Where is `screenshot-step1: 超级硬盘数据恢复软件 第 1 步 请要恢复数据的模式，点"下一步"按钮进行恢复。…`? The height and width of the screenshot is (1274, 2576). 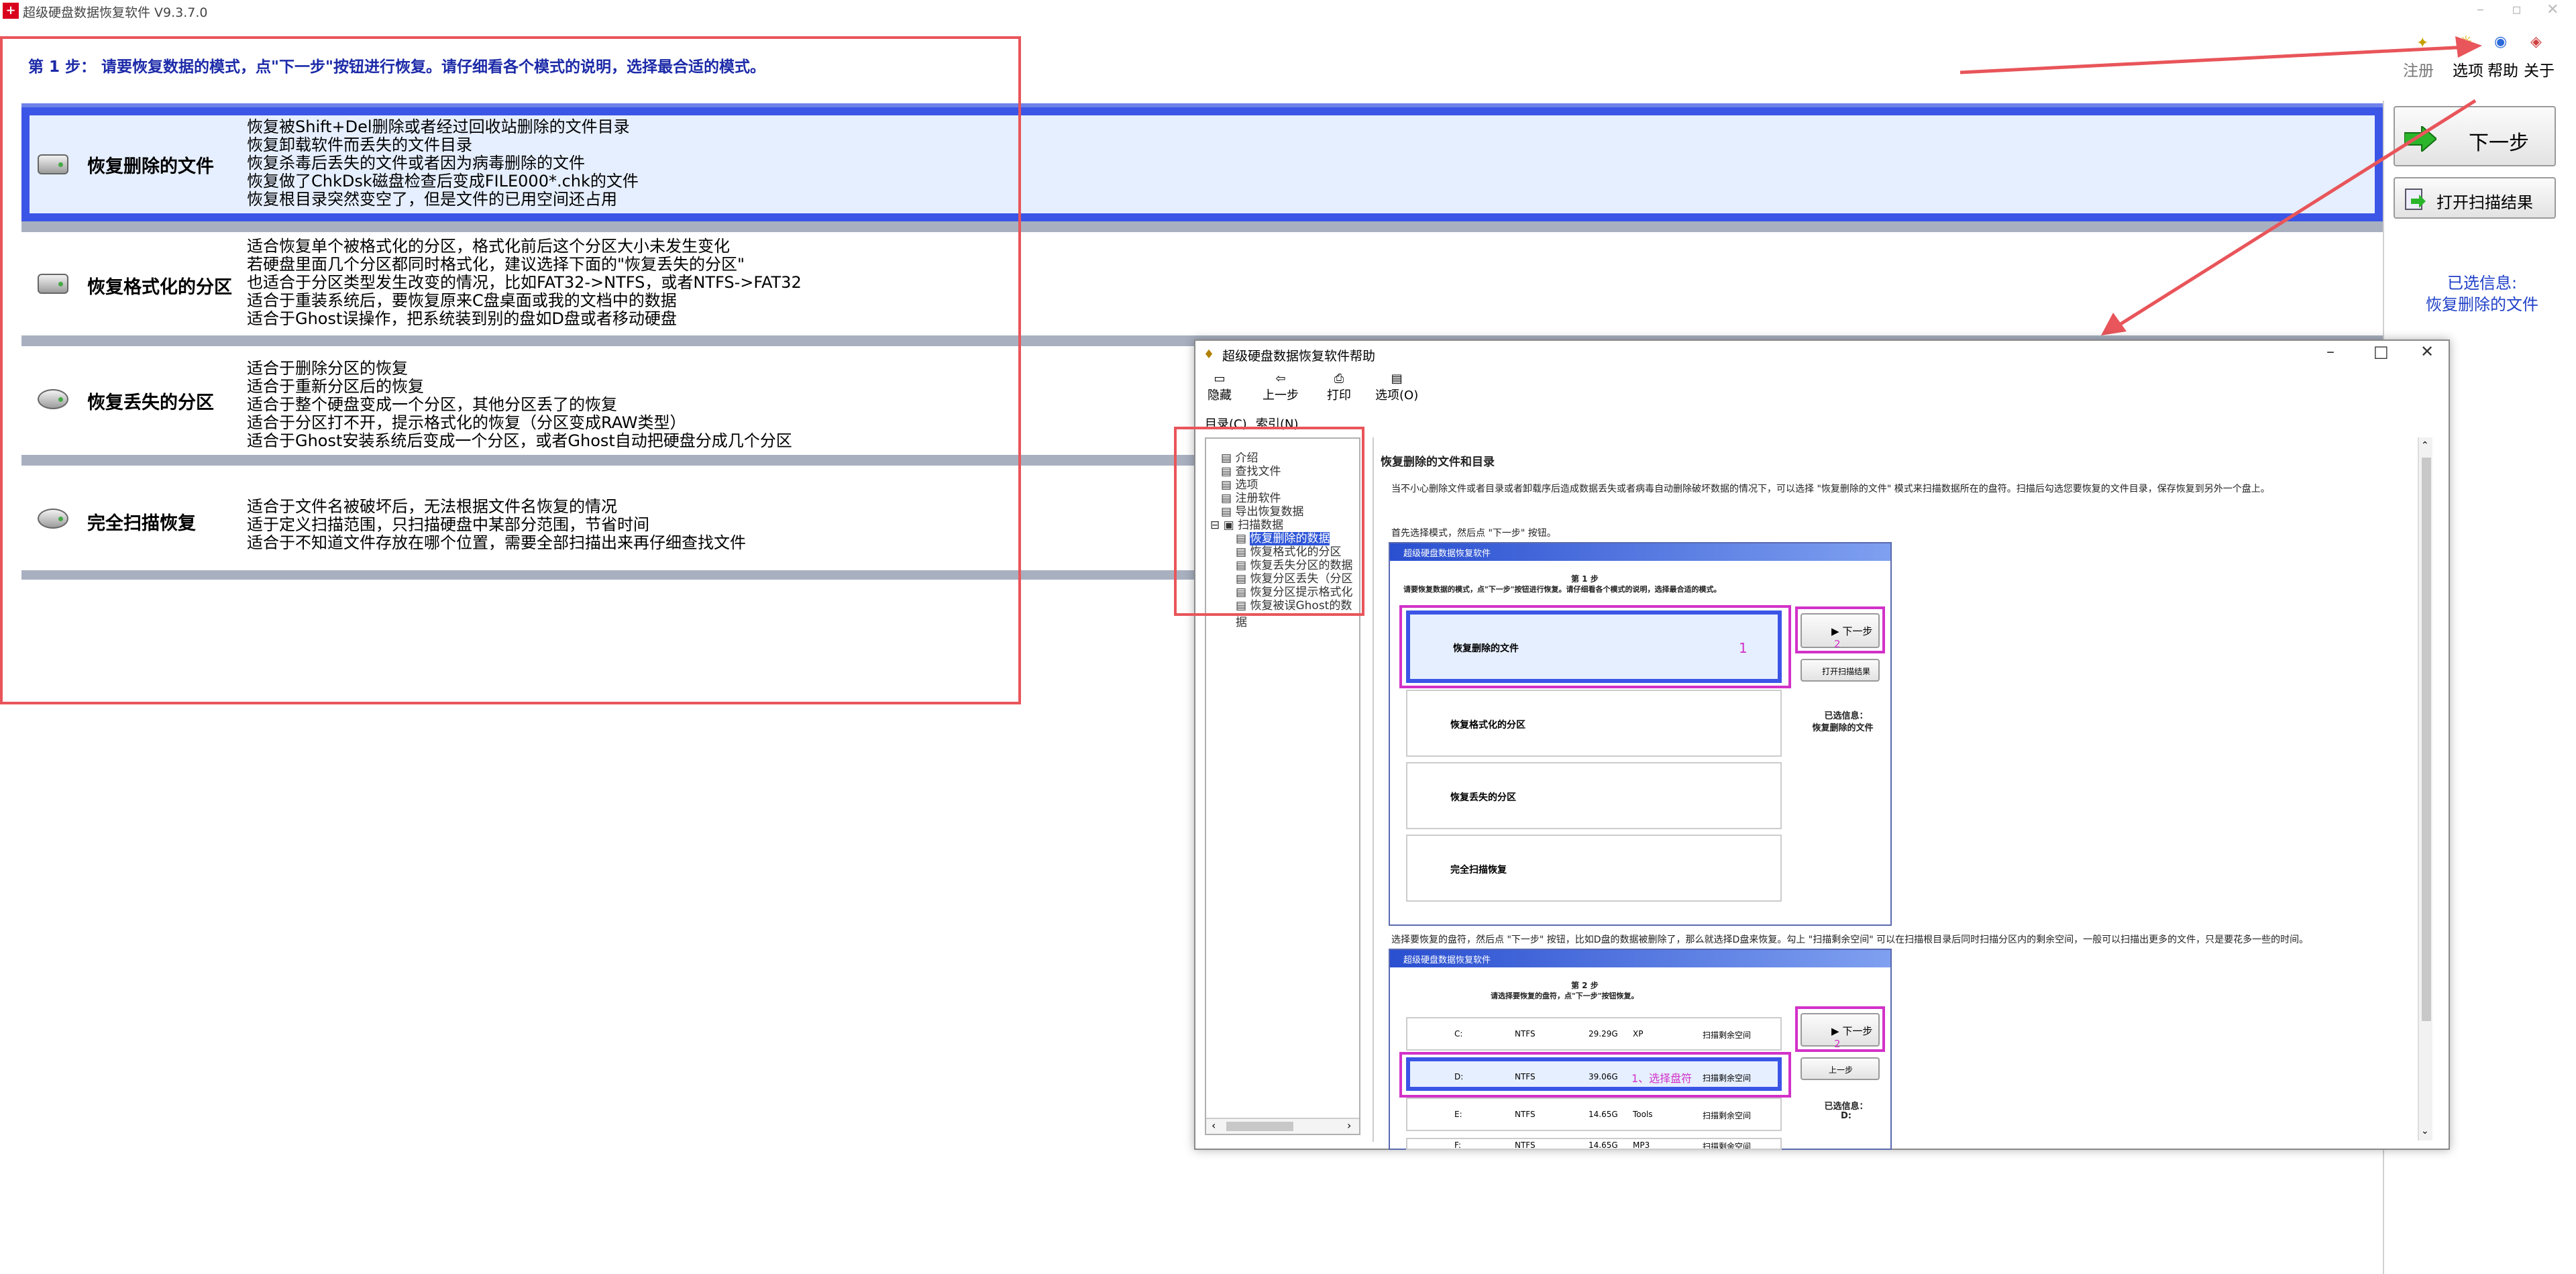 screenshot-step1: 超级硬盘数据恢复软件 第 1 步 请要恢复数据的模式，点"下一步"按钮进行恢复。… is located at coordinates (1640, 734).